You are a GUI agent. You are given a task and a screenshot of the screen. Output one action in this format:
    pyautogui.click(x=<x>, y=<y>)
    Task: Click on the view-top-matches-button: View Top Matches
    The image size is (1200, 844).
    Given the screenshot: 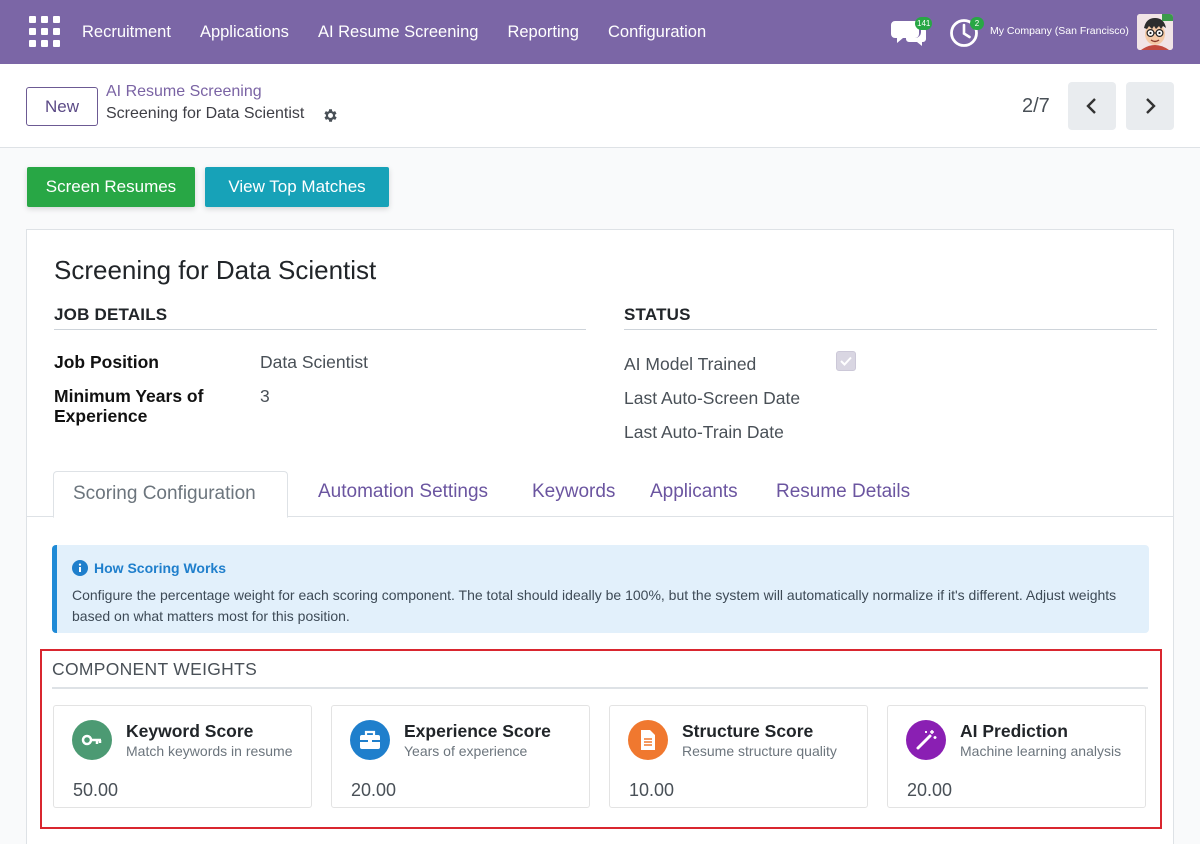 What is the action you would take?
    pyautogui.click(x=297, y=187)
    